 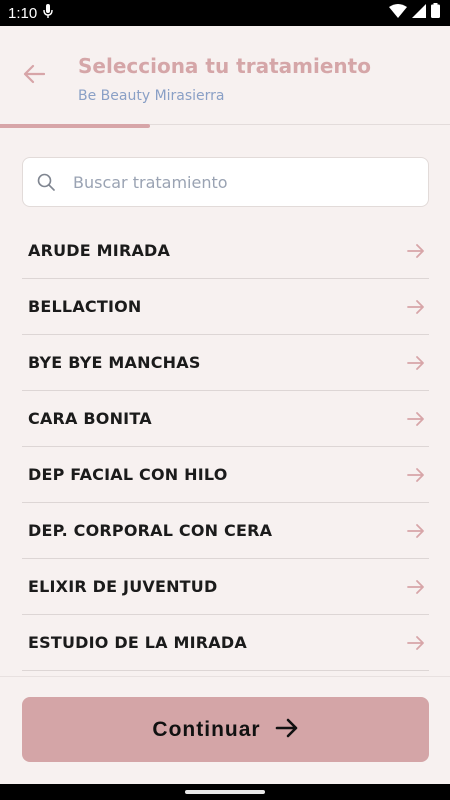 I want to click on progress-bar, so click(x=225, y=126).